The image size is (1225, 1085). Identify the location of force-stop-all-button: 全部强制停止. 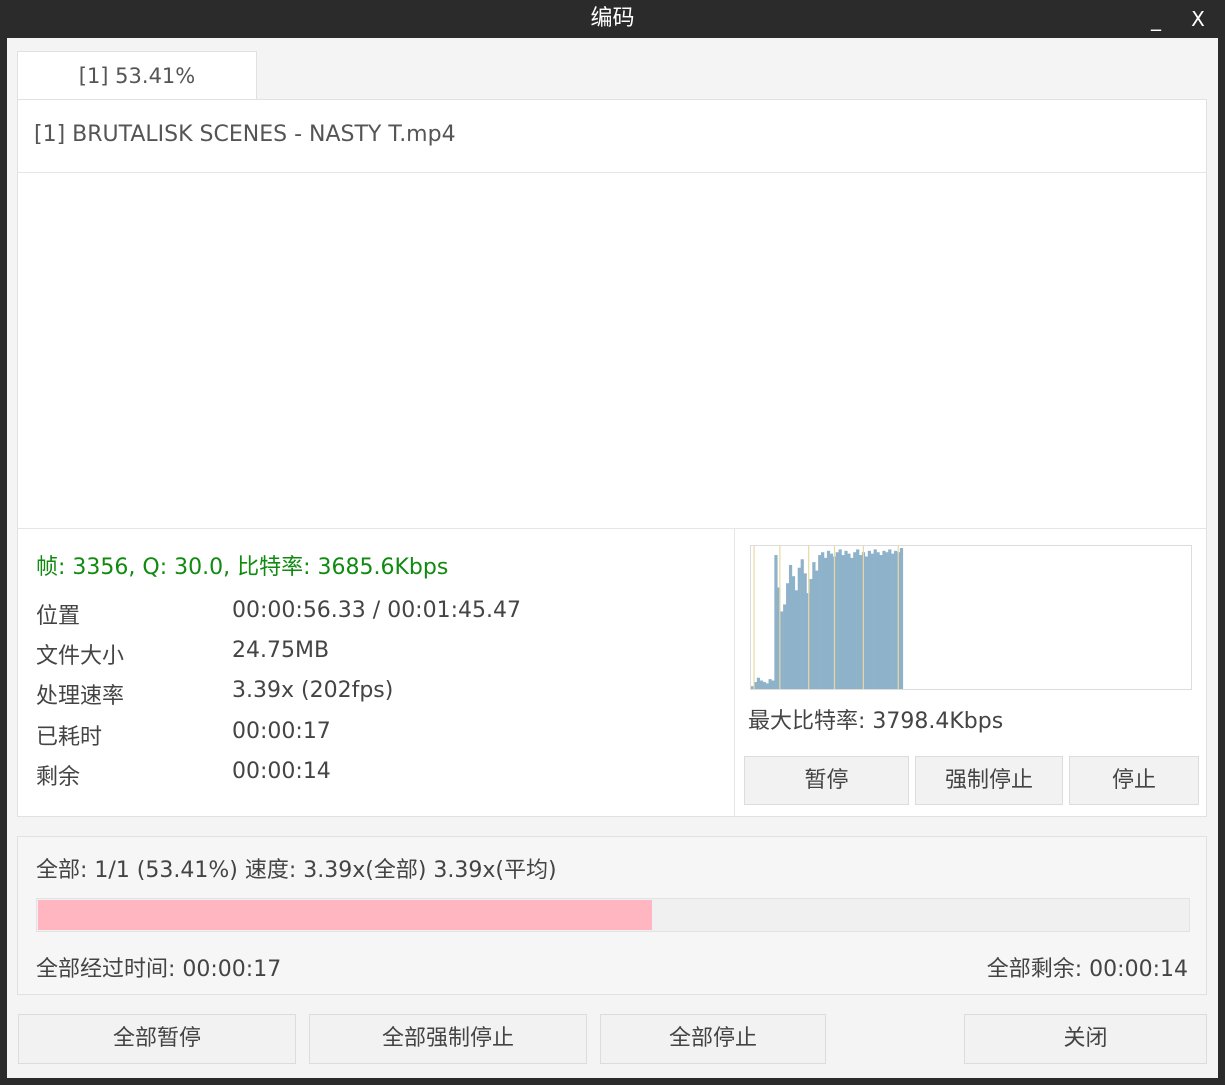
(448, 1039).